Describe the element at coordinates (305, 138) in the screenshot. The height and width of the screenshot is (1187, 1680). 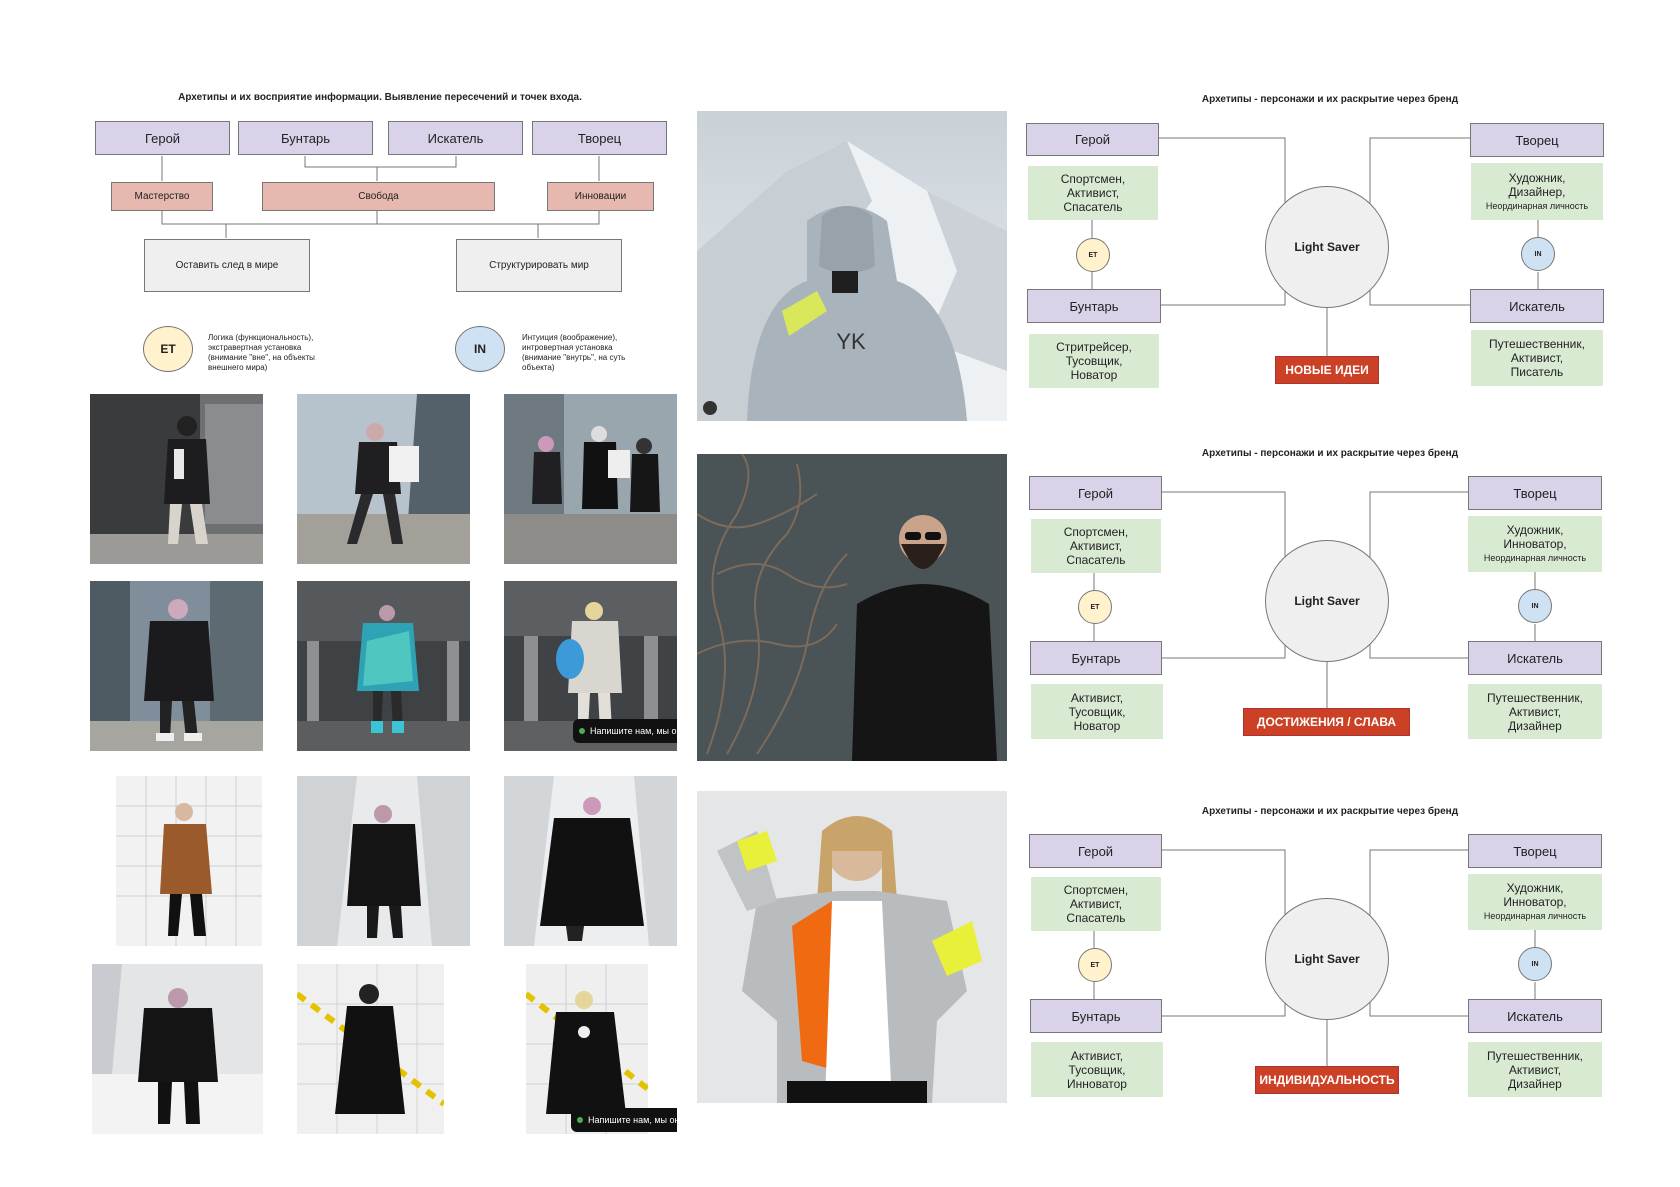
I see `archetype-rebel: Бунтарь` at that location.